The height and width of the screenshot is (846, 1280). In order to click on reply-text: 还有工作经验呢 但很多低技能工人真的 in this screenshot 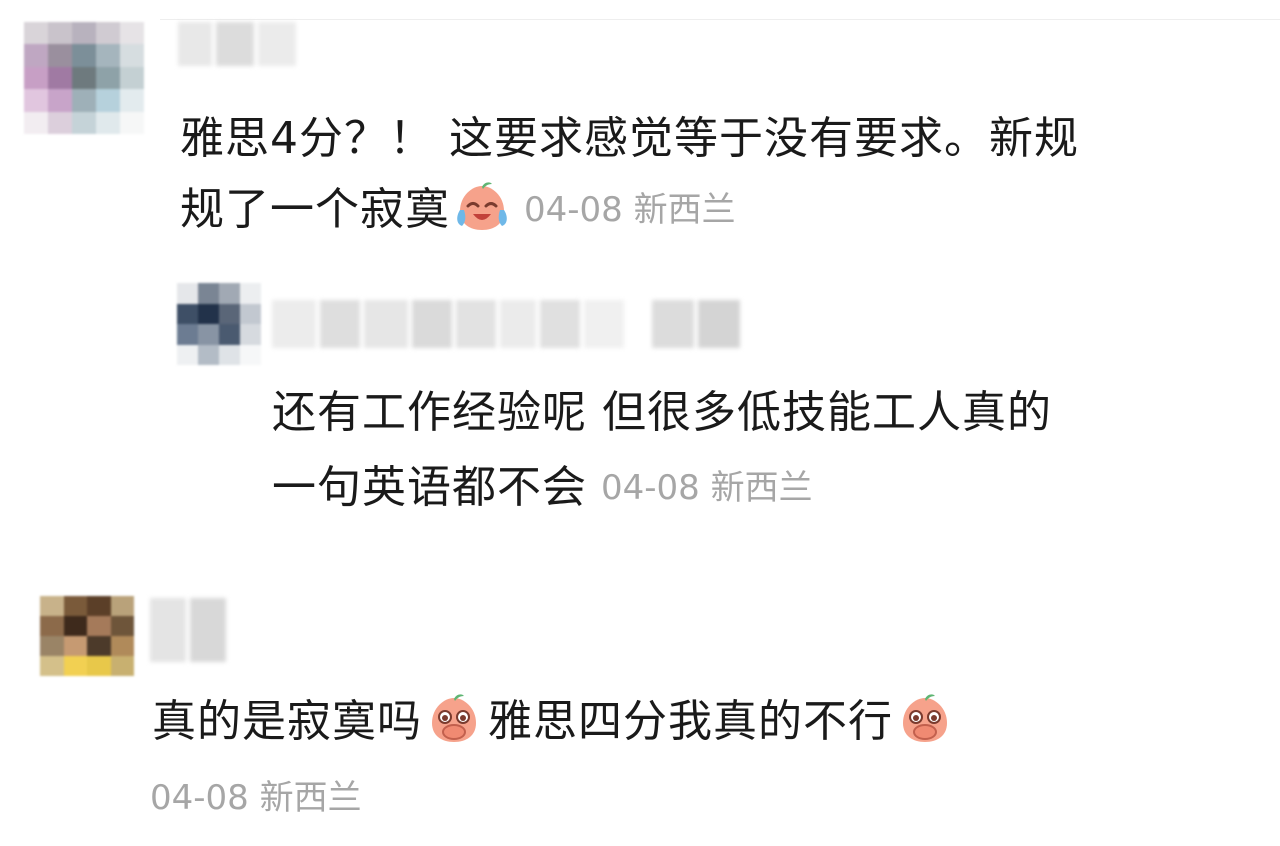, I will do `click(662, 413)`.